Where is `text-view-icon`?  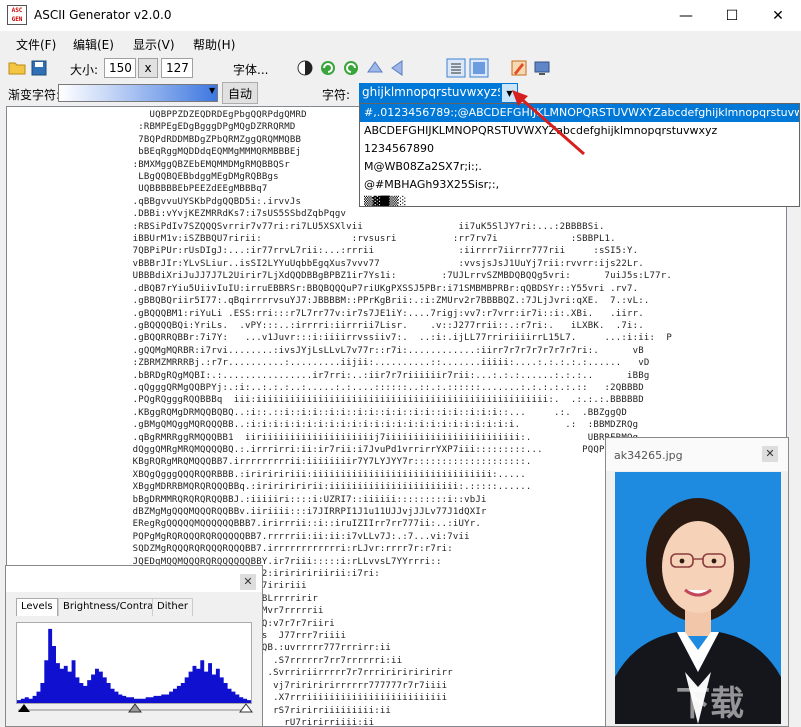
text-view-icon is located at coordinates (456, 68).